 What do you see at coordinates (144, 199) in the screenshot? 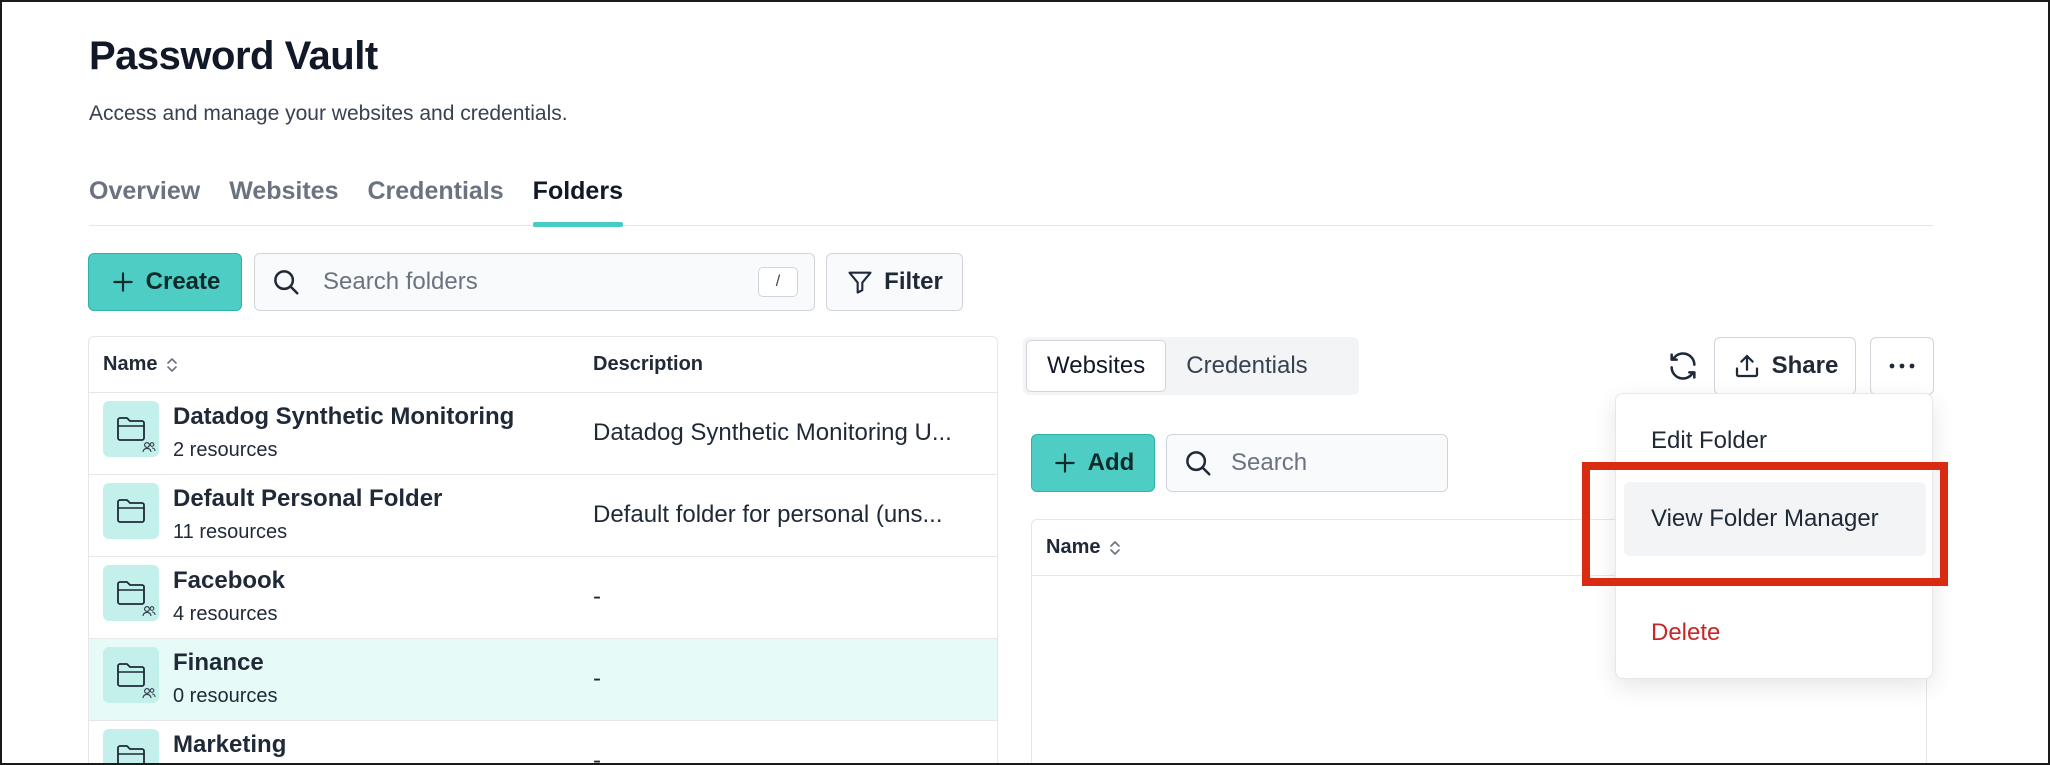
I see `tab-overview: Overview` at bounding box center [144, 199].